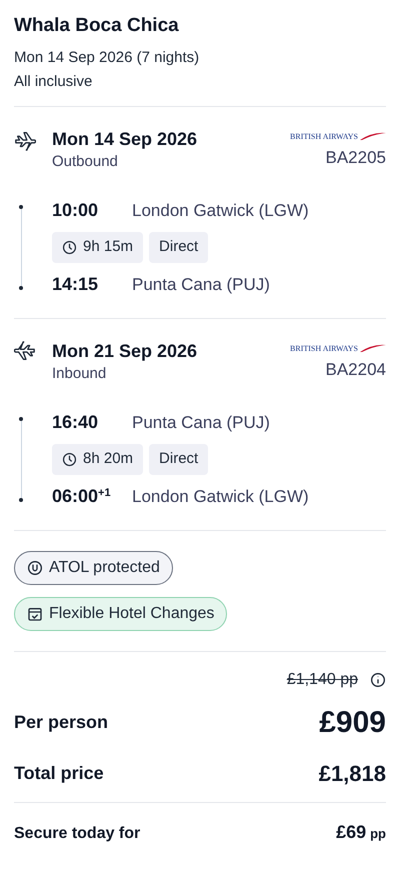 The image size is (400, 876). I want to click on deposit-label: Secure today for, so click(77, 834).